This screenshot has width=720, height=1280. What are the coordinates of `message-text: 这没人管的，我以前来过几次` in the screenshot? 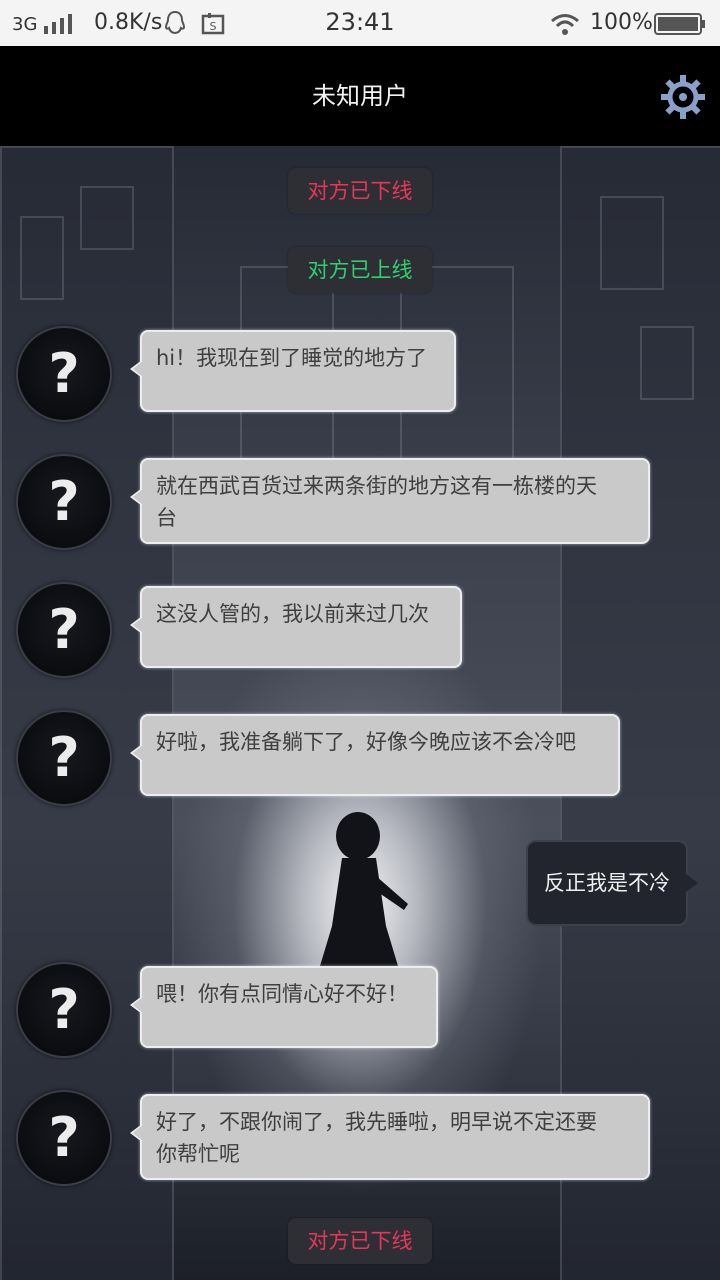 It's located at (292, 614).